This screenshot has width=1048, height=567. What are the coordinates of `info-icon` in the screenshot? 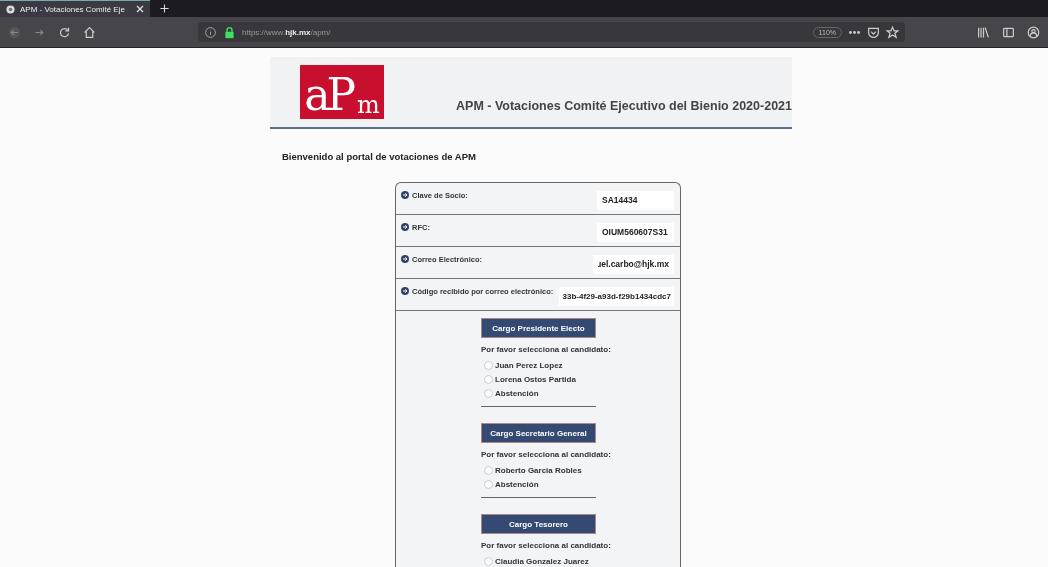 It's located at (210, 32).